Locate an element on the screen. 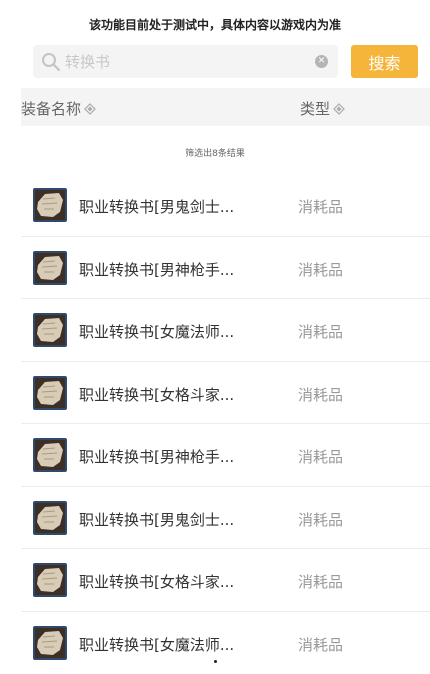 This screenshot has height=674, width=430. column-header-name: 装备名称 is located at coordinates (58, 108).